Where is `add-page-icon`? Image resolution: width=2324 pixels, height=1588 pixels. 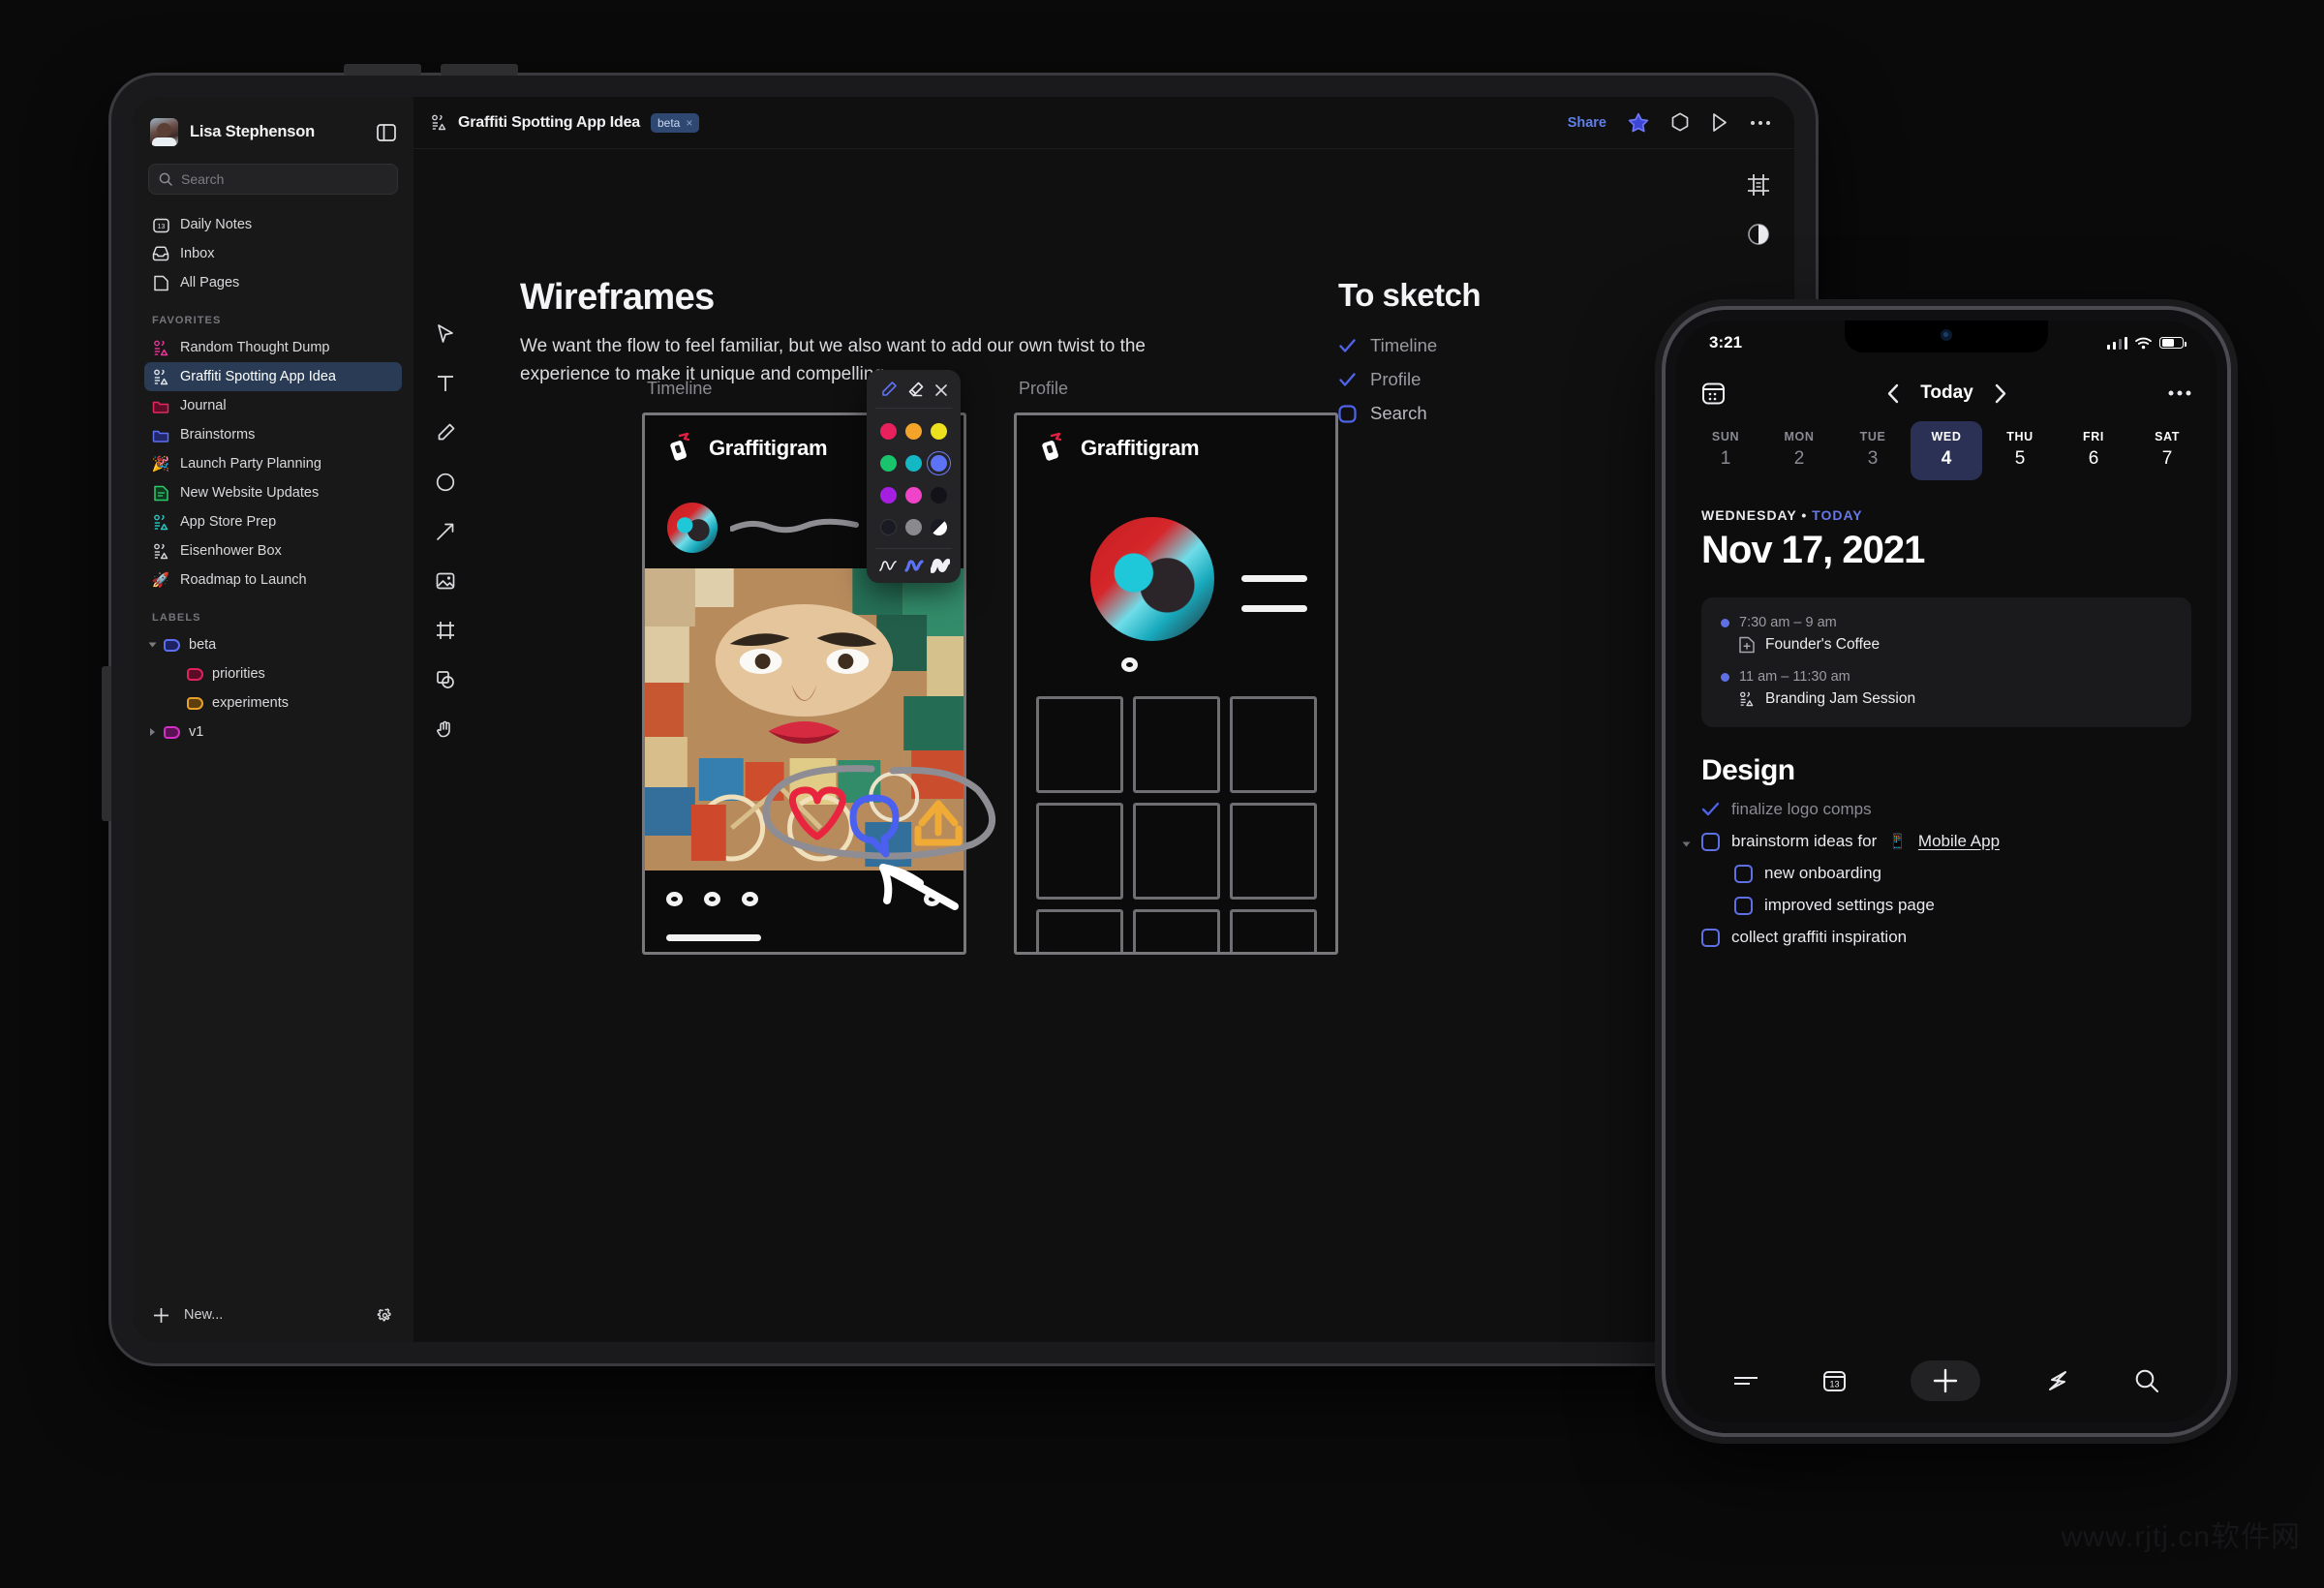
add-page-icon is located at coordinates (1747, 645).